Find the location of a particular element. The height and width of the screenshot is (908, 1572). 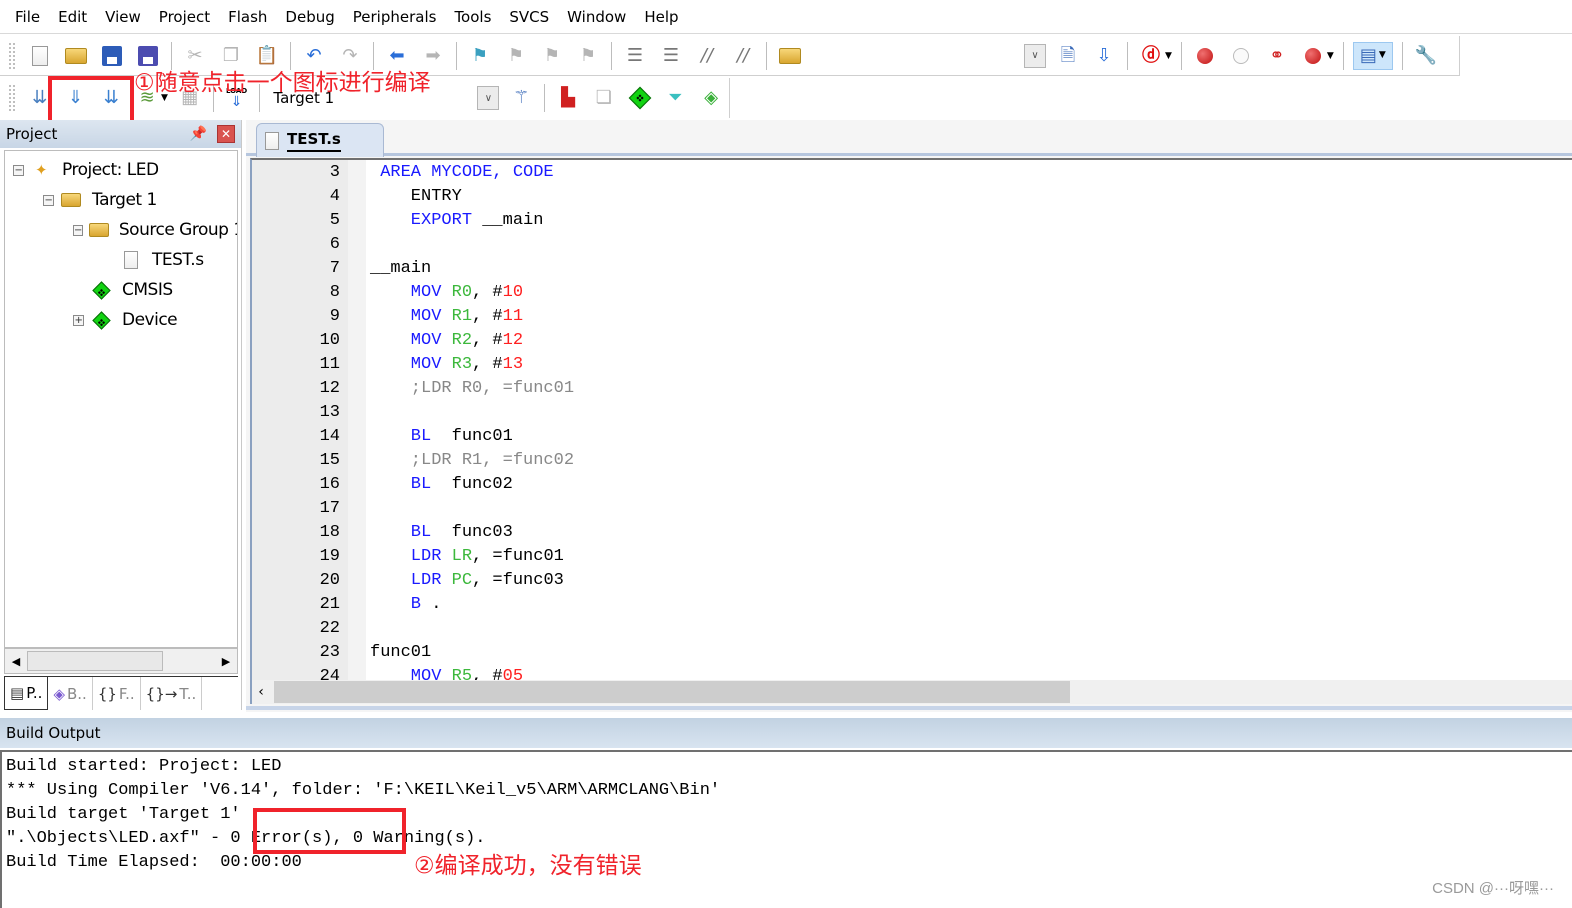

disable-all-breakpoints-icon: ⚭ is located at coordinates (1277, 55).